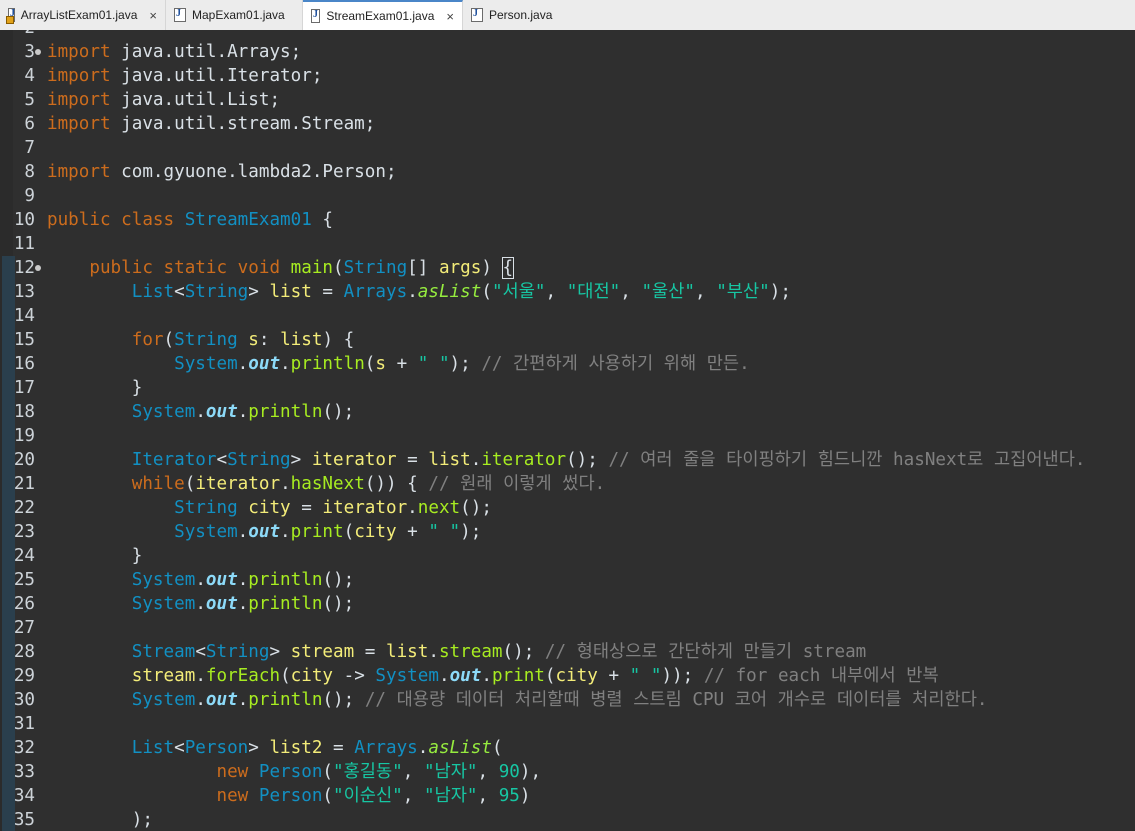 The width and height of the screenshot is (1135, 831). What do you see at coordinates (24, 700) in the screenshot?
I see `line-number: 30` at bounding box center [24, 700].